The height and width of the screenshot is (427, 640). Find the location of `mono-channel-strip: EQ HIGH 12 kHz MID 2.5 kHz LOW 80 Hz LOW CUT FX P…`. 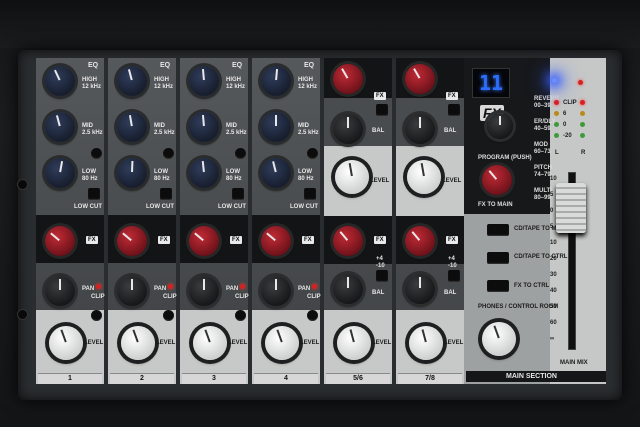

mono-channel-strip: EQ HIGH 12 kHz MID 2.5 kHz LOW 80 Hz LOW CUT FX P… is located at coordinates (142, 221).